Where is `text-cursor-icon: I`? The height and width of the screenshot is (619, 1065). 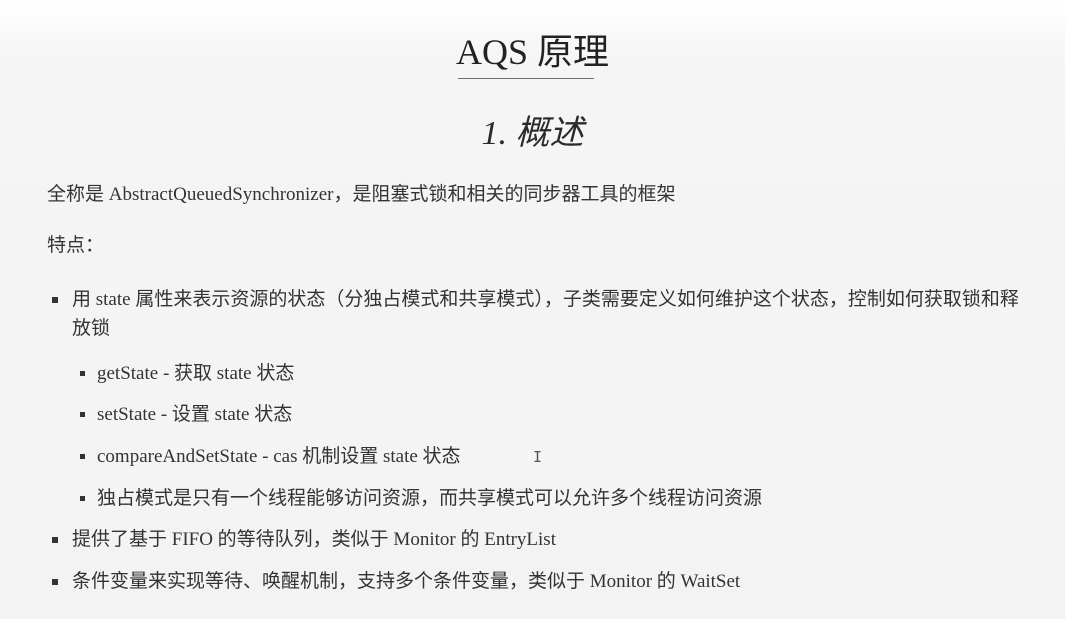
text-cursor-icon: I is located at coordinates (538, 457).